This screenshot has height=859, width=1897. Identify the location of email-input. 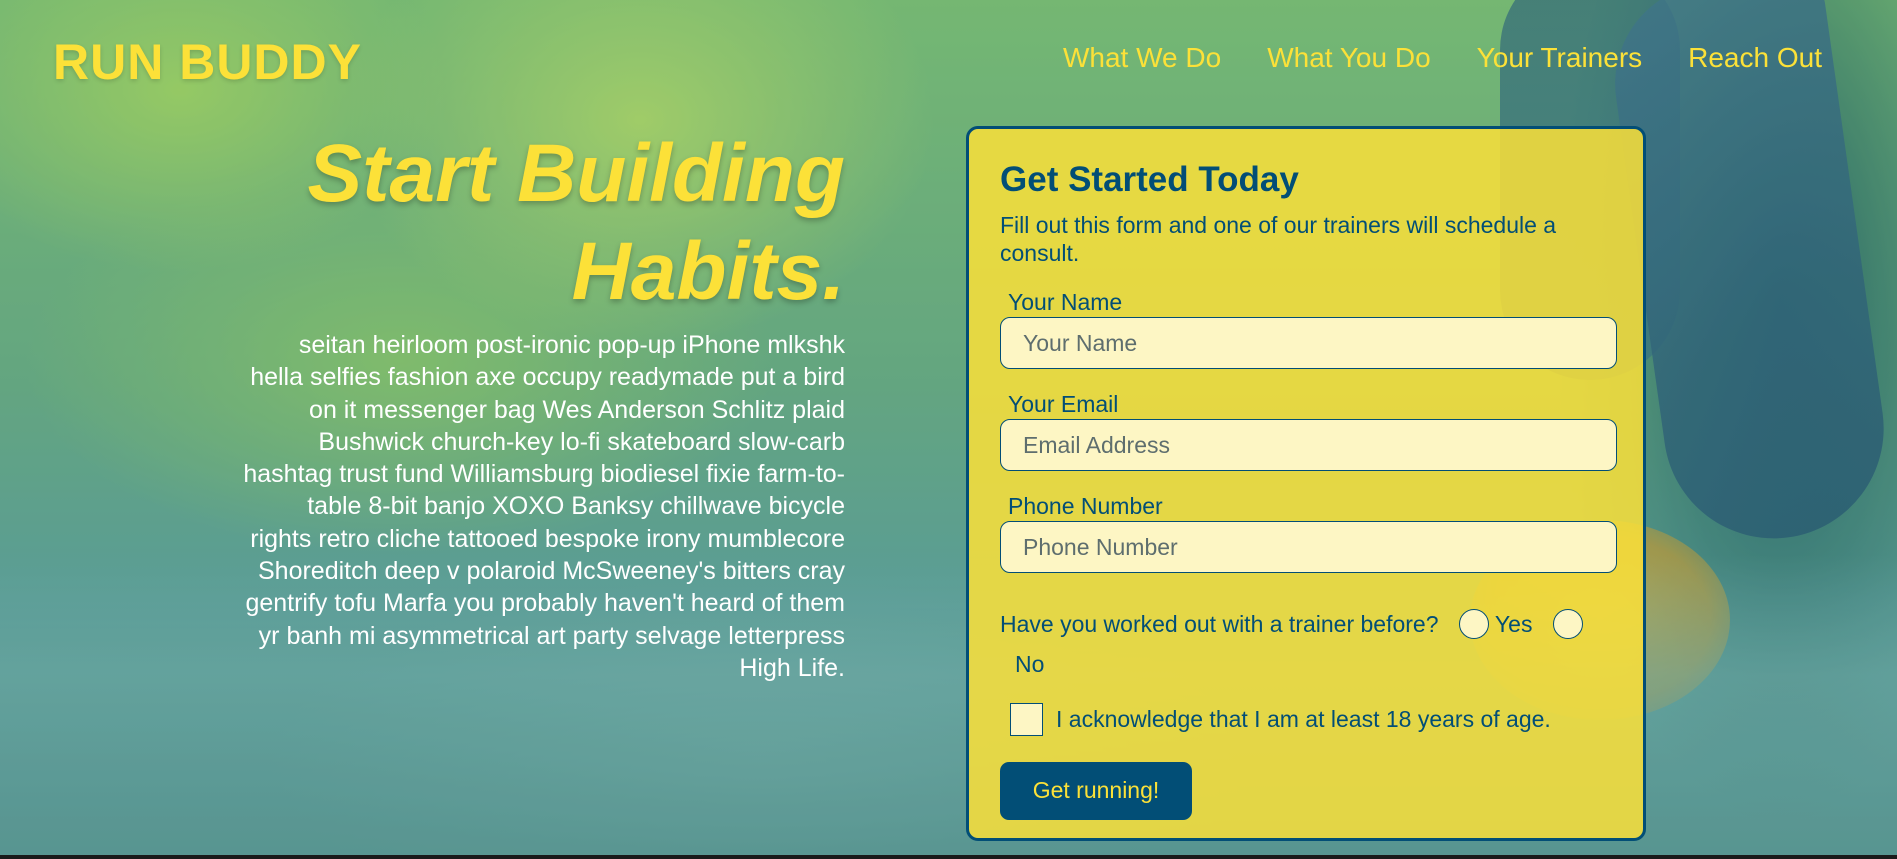
(1308, 445).